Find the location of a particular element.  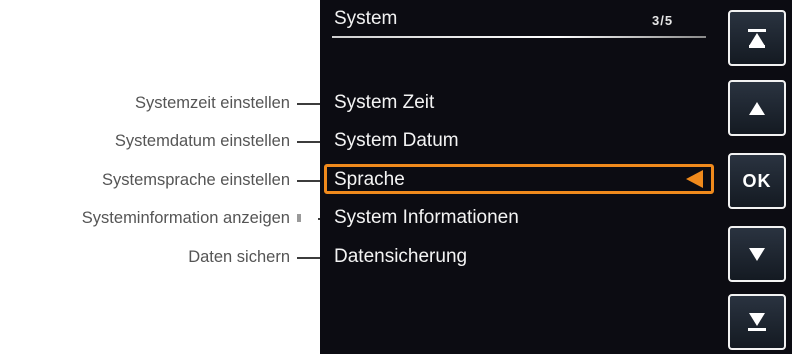

menu-item-system-date: System Datum is located at coordinates (396, 141).